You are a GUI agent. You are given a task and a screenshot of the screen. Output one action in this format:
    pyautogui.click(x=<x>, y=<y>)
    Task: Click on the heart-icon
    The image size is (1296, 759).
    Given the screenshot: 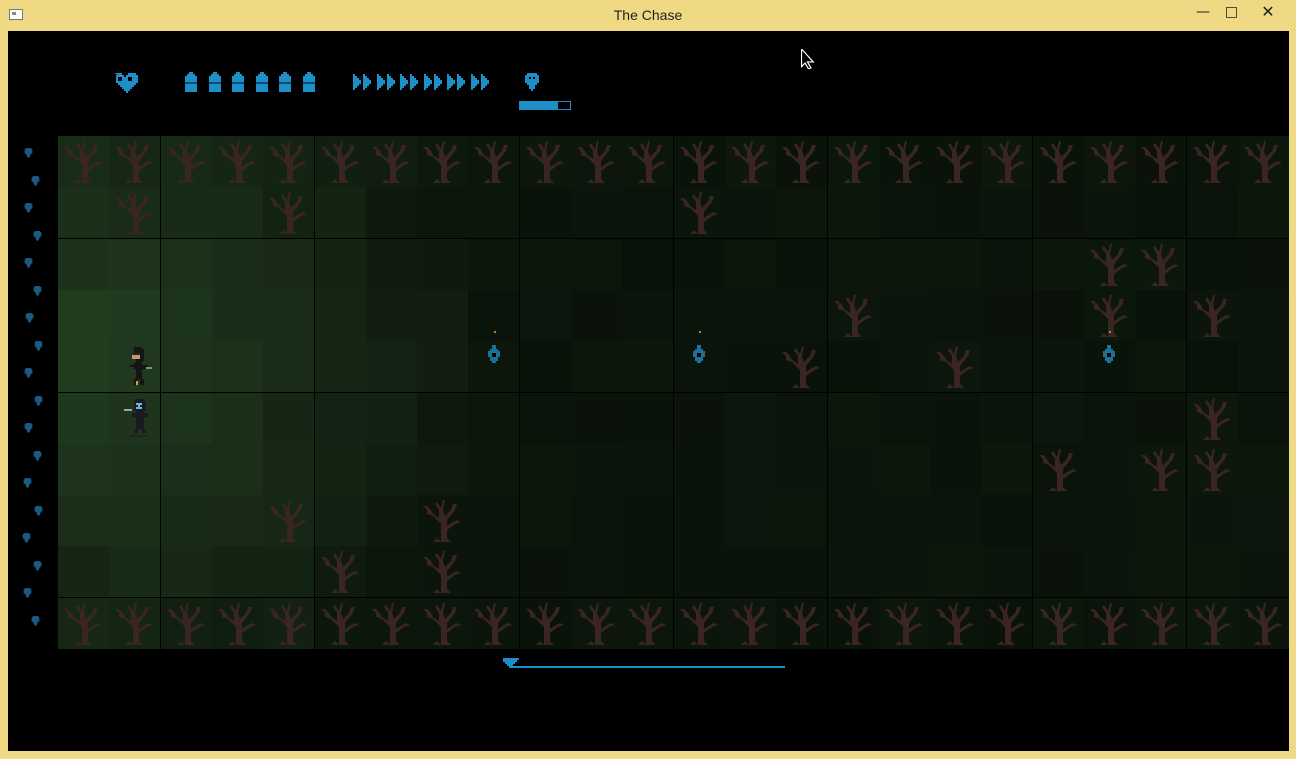 What is the action you would take?
    pyautogui.click(x=126, y=83)
    